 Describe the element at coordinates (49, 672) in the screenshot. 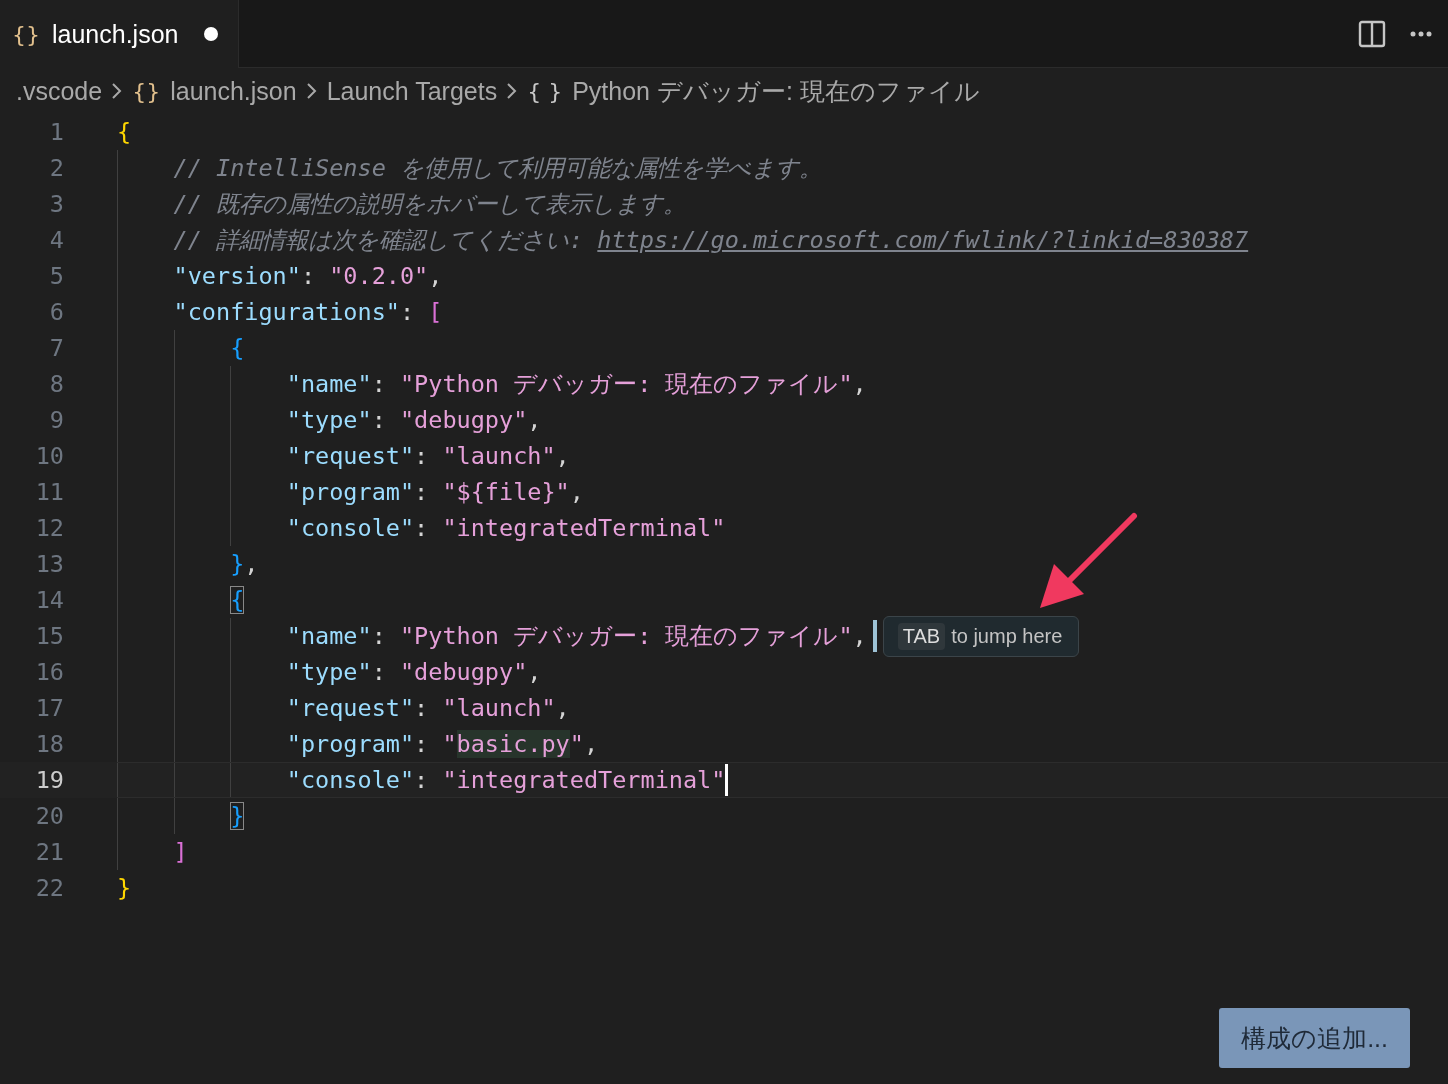

I see `line-number: 16` at that location.